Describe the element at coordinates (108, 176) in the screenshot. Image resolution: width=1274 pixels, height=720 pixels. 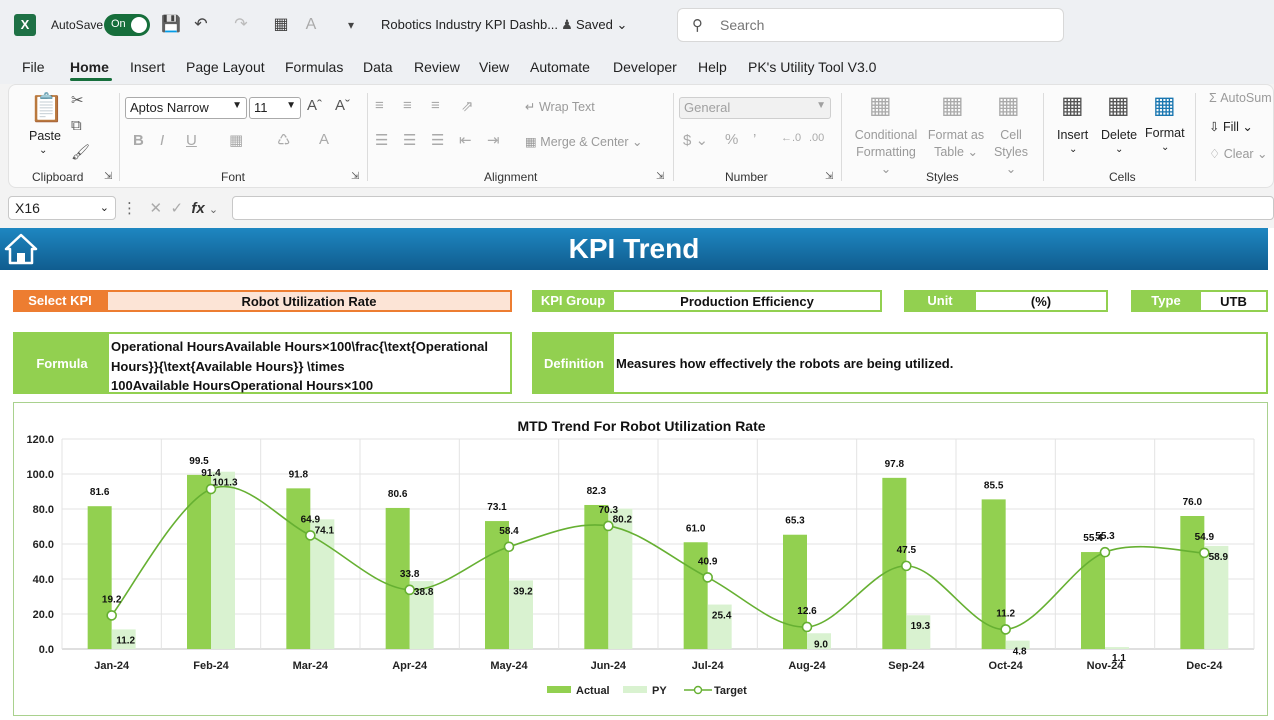
I see `clipboard-launcher-icon: ⇲` at that location.